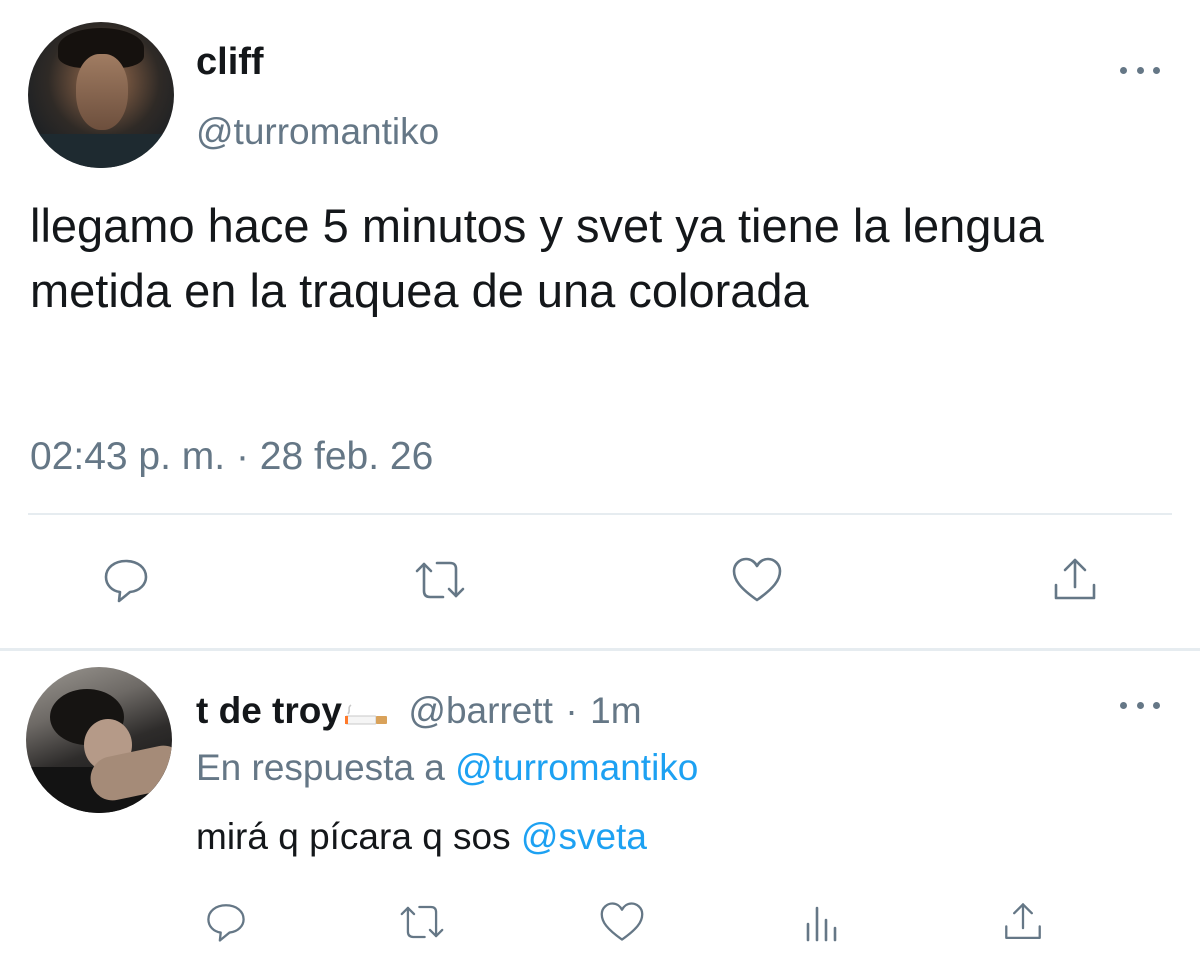 This screenshot has height=968, width=1200. I want to click on reply-text-body: mirá q pícara q sos, so click(353, 836).